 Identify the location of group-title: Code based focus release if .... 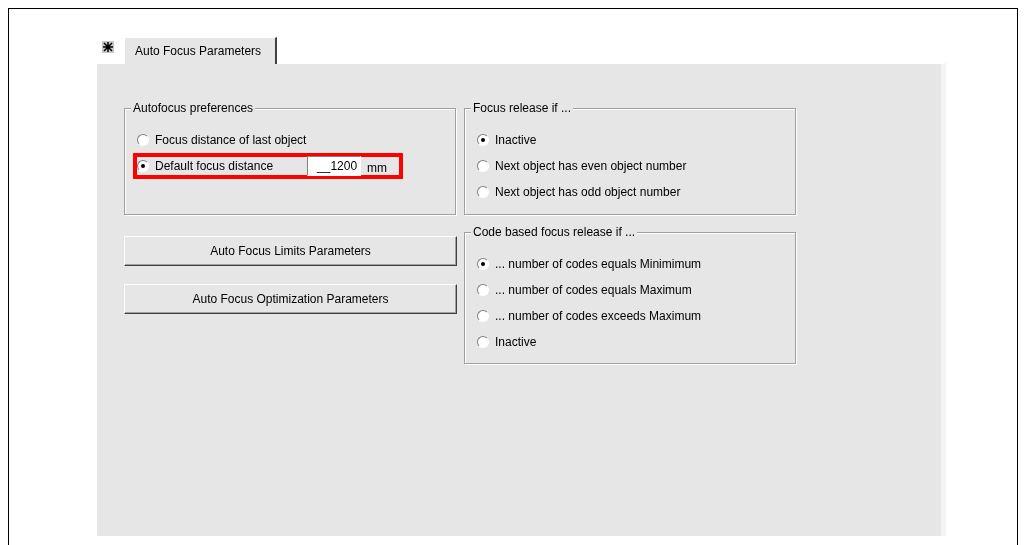
(554, 232).